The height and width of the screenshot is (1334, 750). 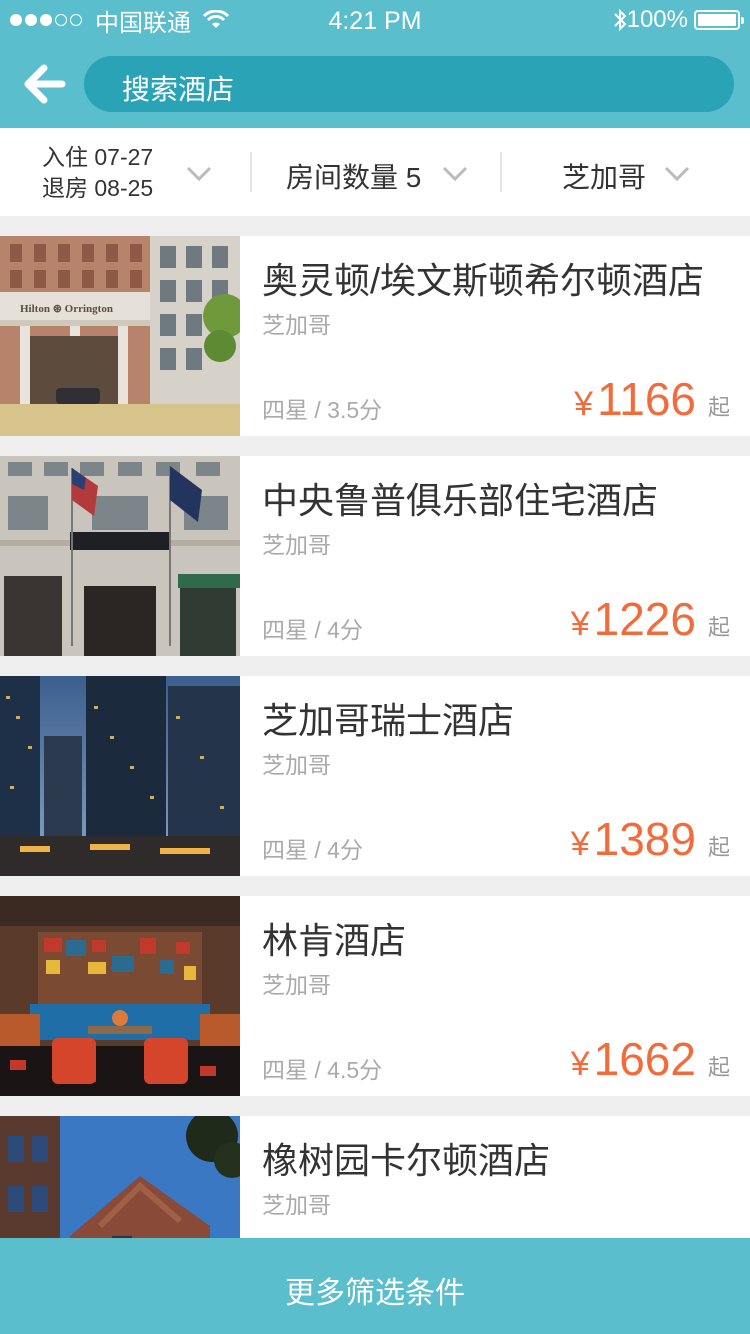 I want to click on hotel-card: 芝加哥瑞士酒店 芝加哥 四星 / 4分 ¥ 1389 起, so click(x=375, y=776).